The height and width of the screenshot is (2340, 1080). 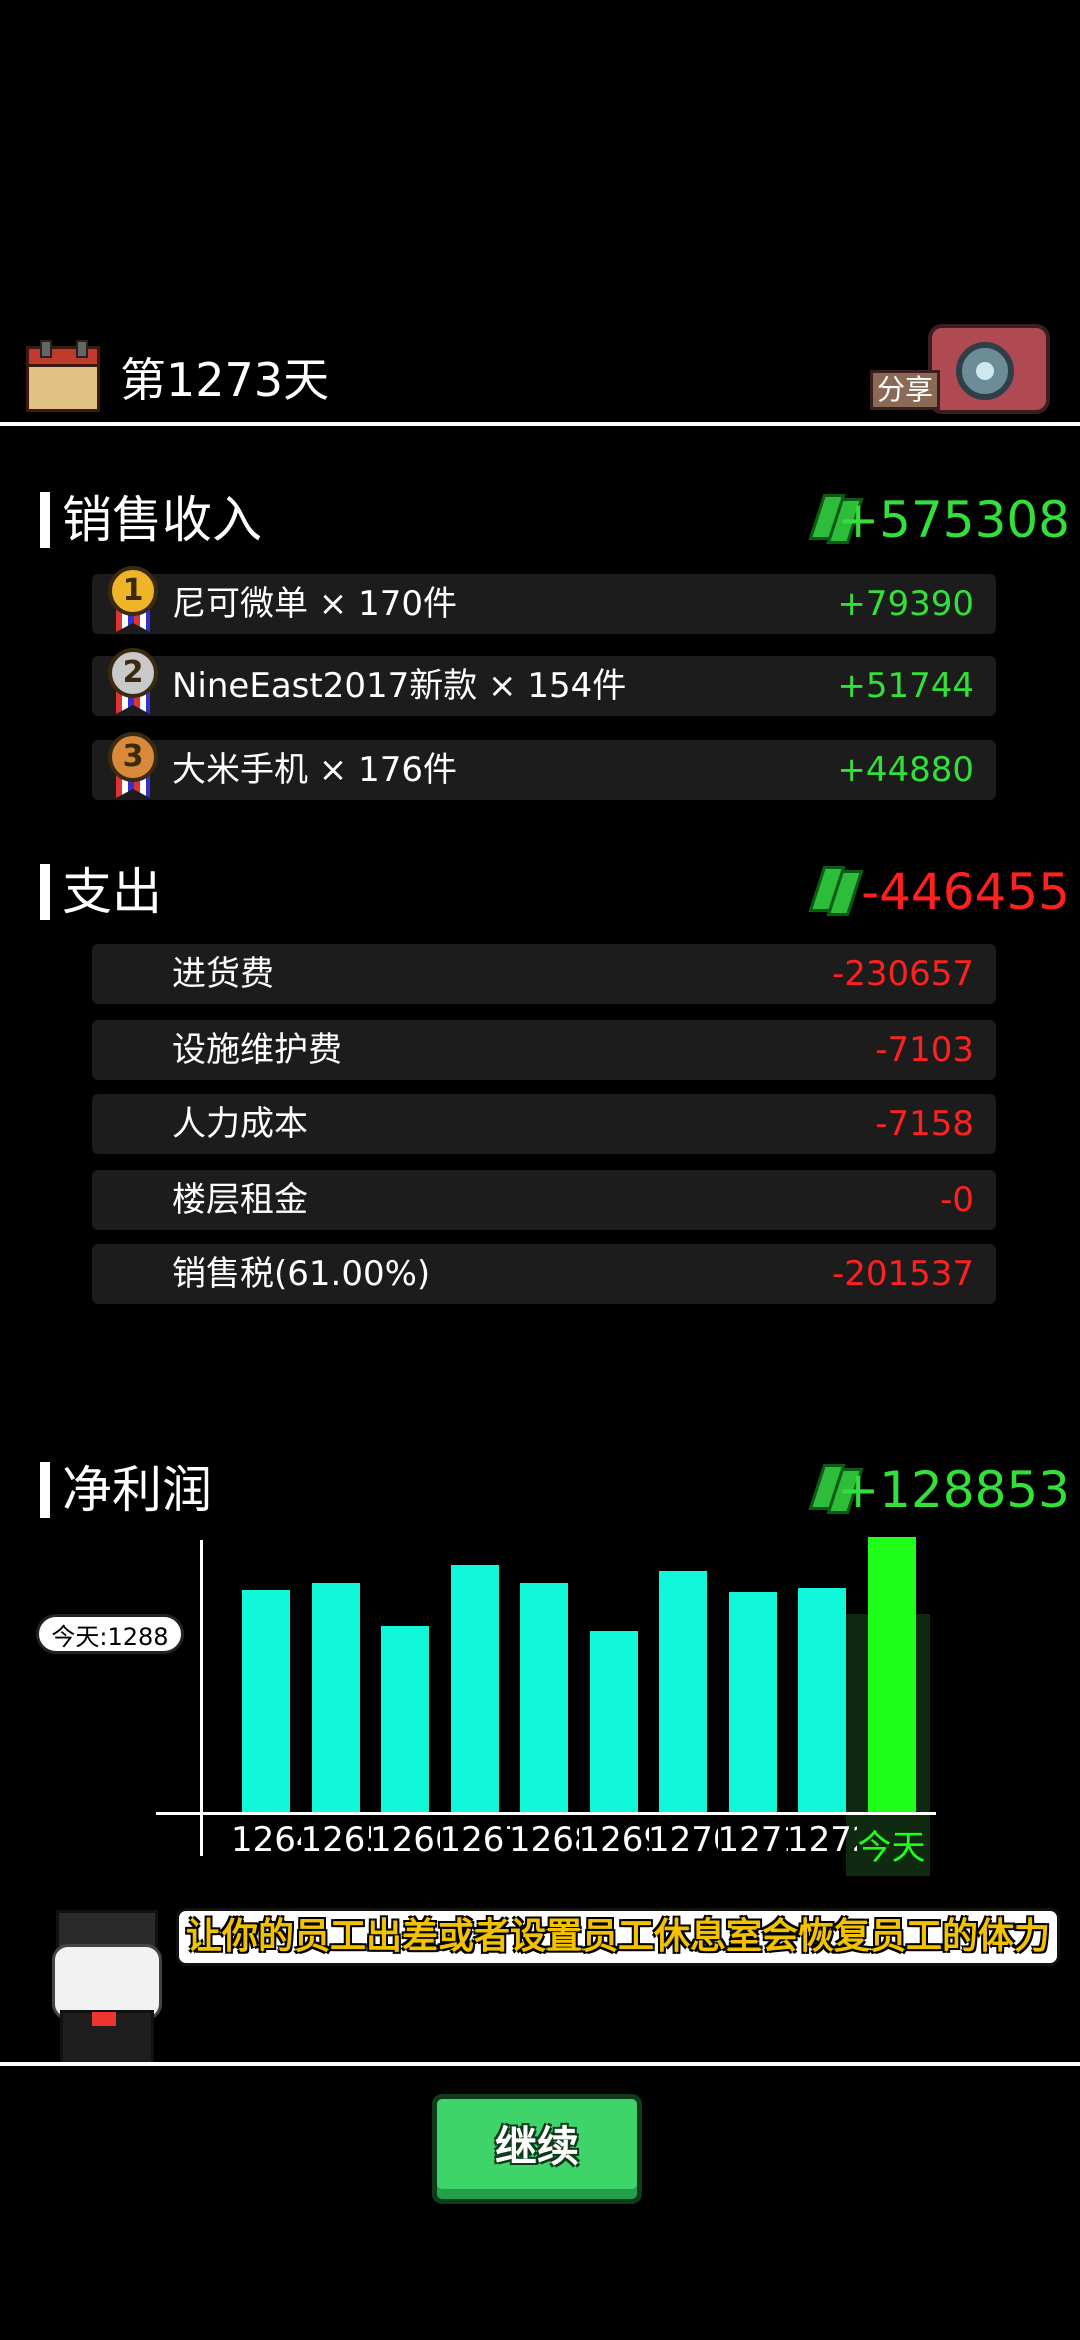 I want to click on expense-item-value: -7158, so click(x=924, y=1124).